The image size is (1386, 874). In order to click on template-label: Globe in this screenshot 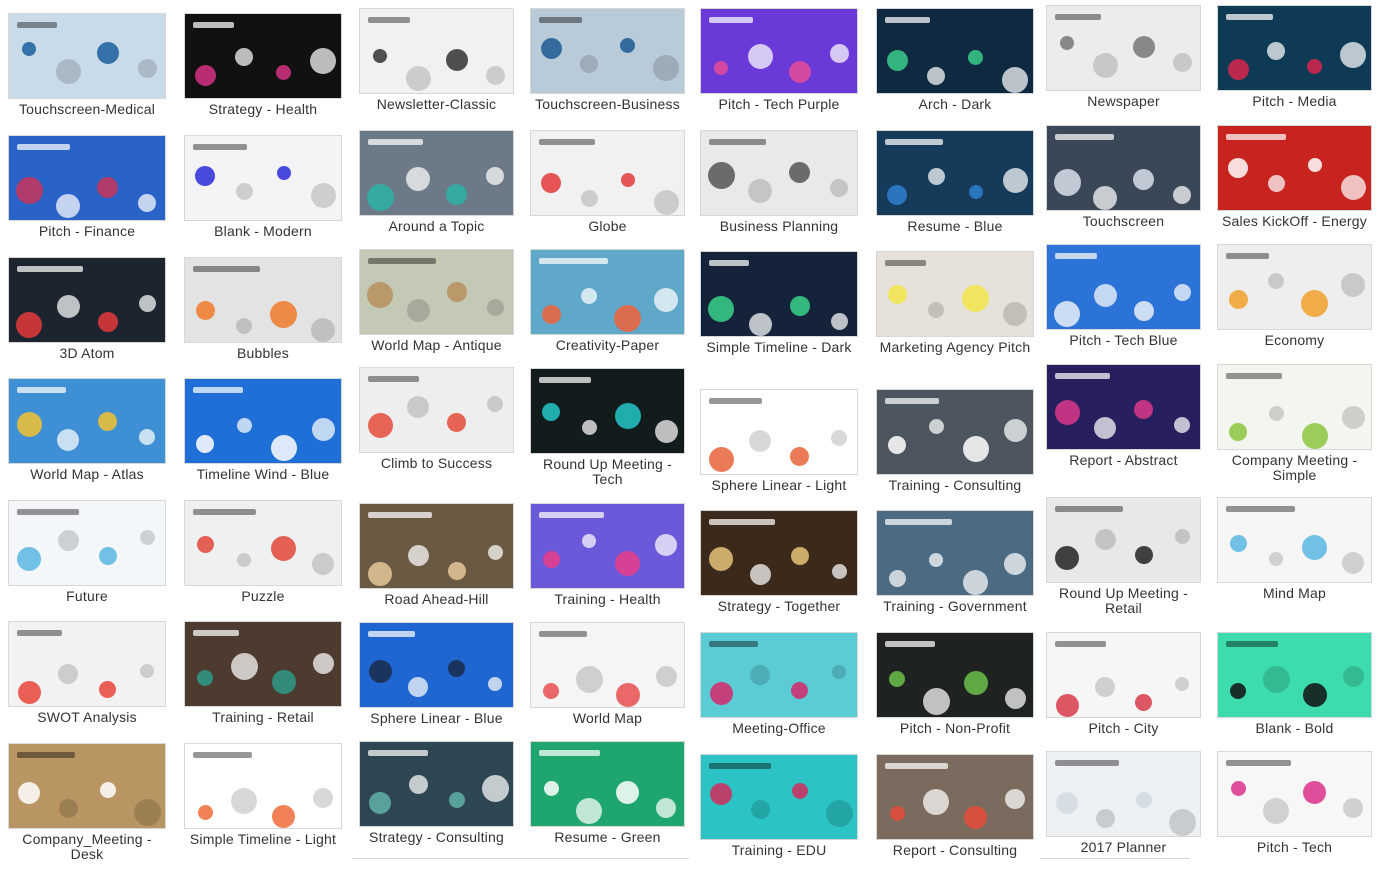, I will do `click(607, 226)`.